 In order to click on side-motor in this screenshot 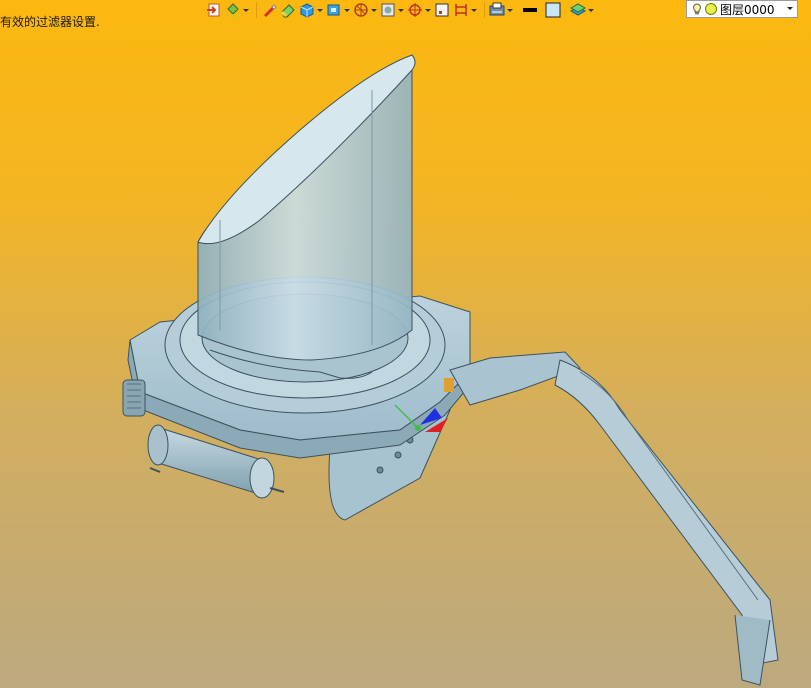, I will do `click(134, 398)`.